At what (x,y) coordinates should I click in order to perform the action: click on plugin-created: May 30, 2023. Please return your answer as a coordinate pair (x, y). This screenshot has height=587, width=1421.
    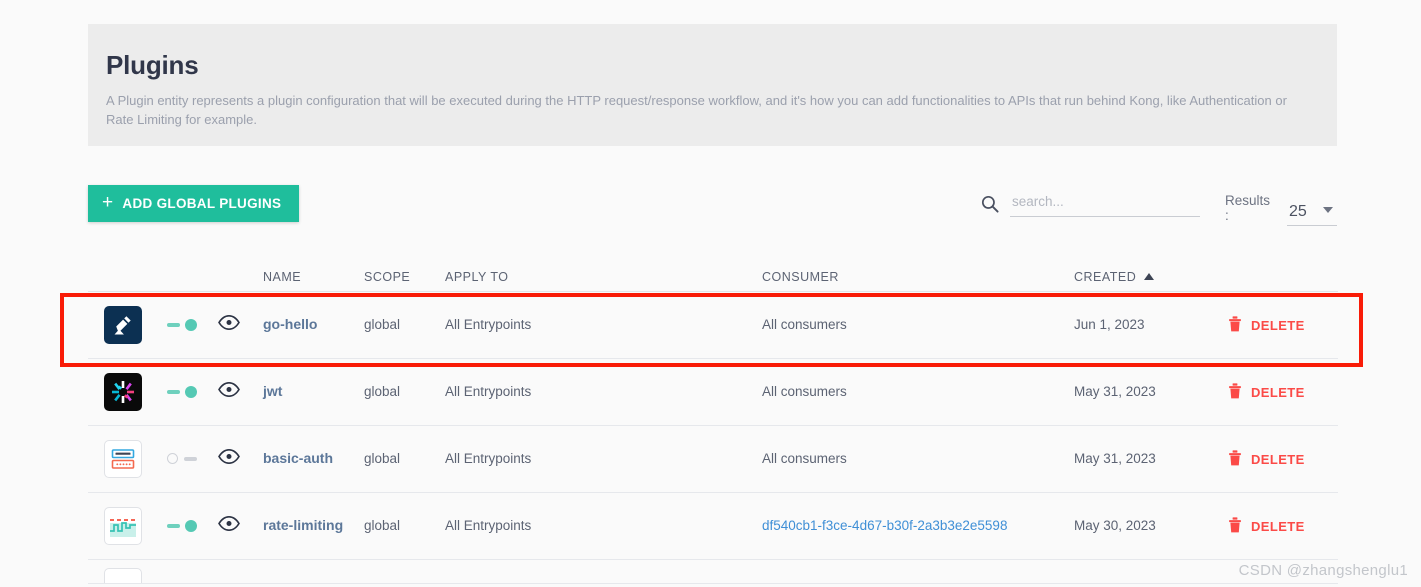
    Looking at the image, I should click on (1115, 525).